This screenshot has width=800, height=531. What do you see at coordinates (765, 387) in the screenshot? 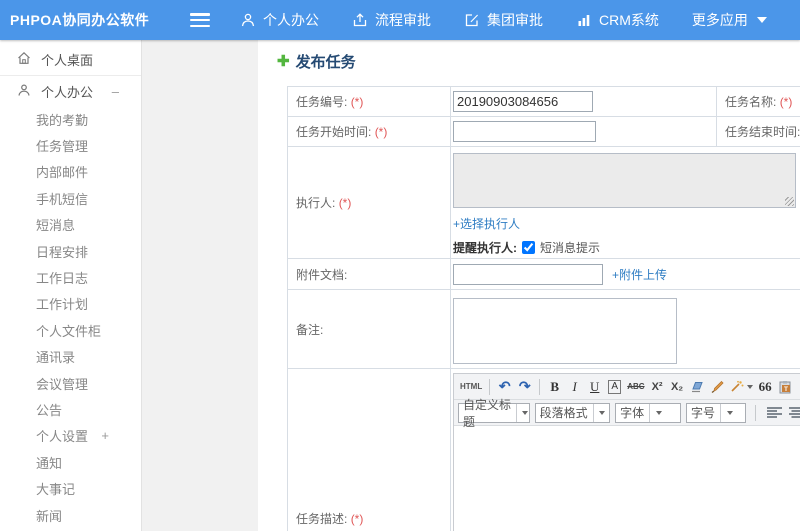
I see `blockquote-button: 66` at bounding box center [765, 387].